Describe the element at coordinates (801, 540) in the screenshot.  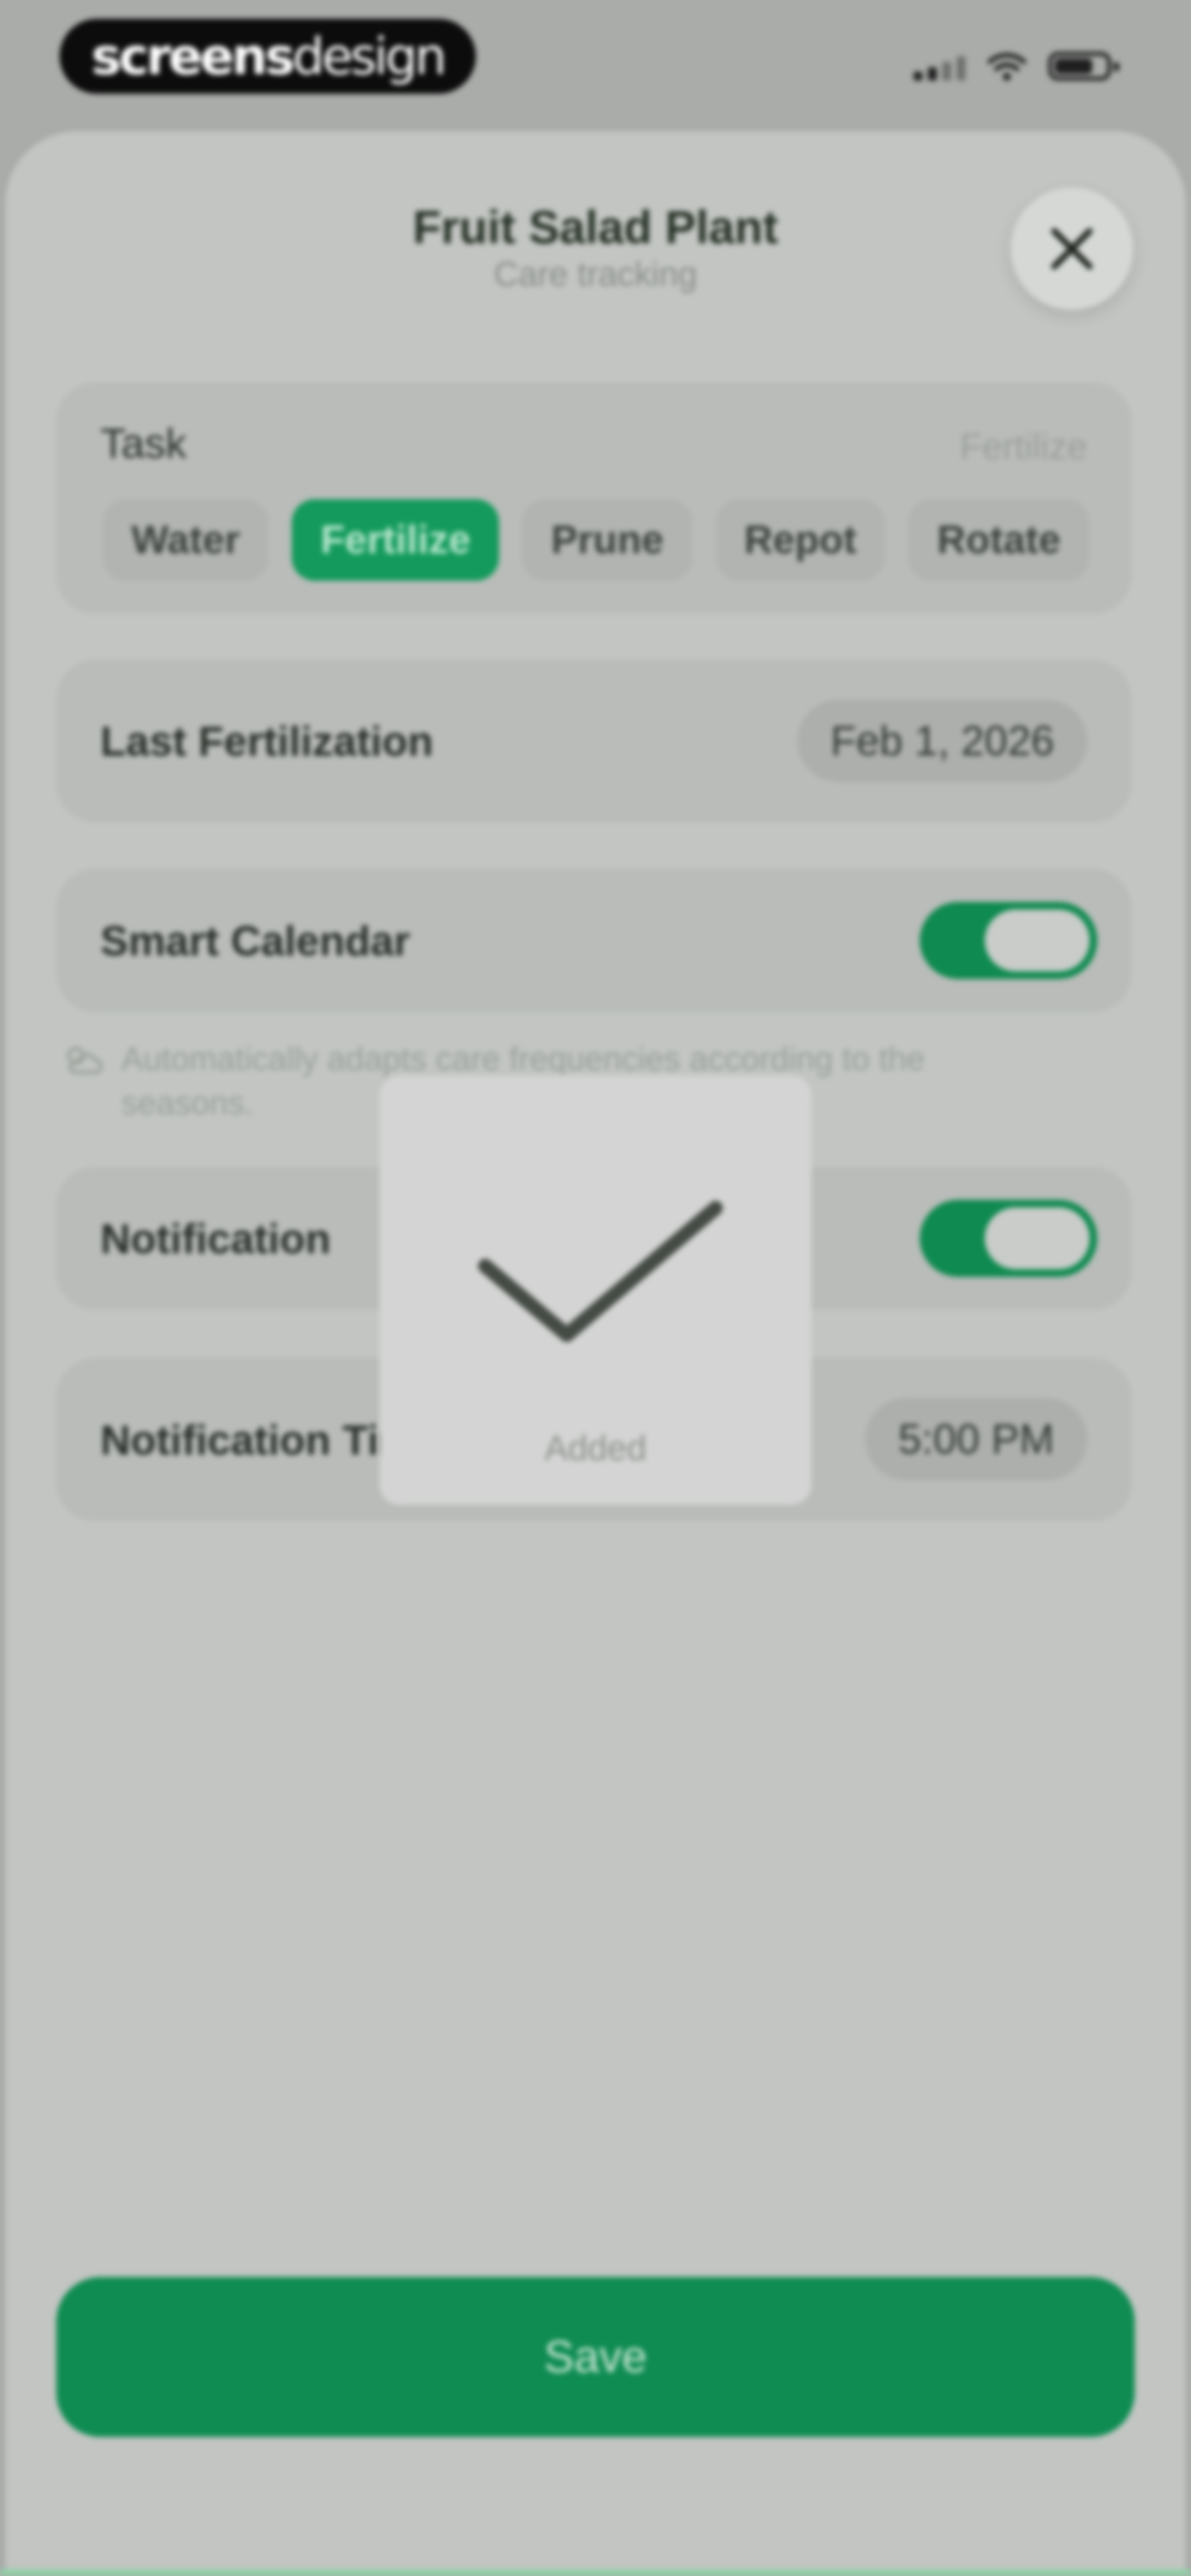
I see `task-chip-repot: Repot` at that location.